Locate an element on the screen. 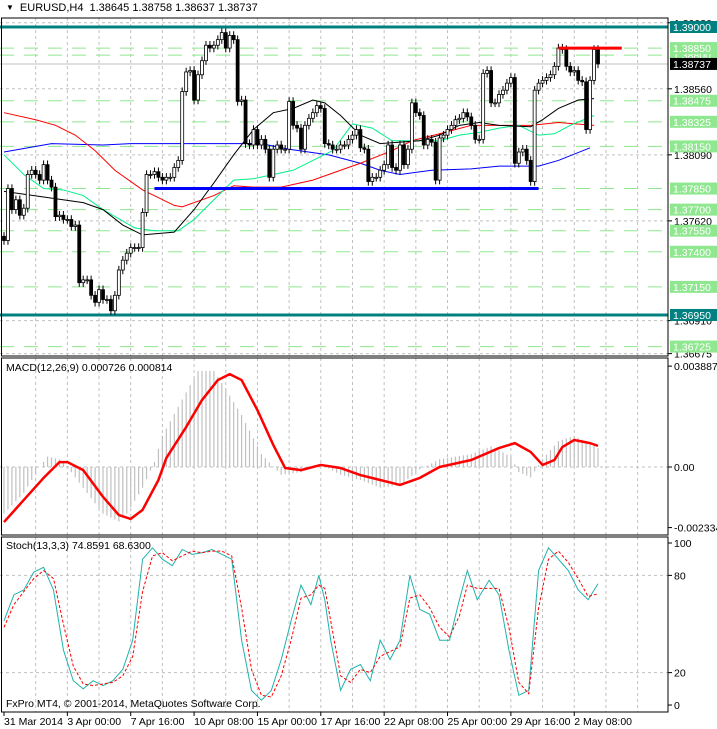 The width and height of the screenshot is (717, 729). stoch-tick-label: 20 is located at coordinates (680, 674).